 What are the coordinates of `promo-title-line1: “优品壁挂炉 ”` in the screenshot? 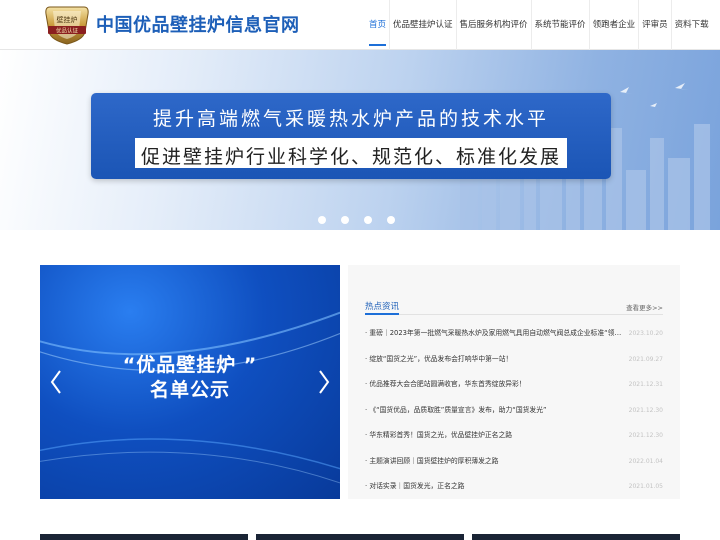 It's located at (190, 365).